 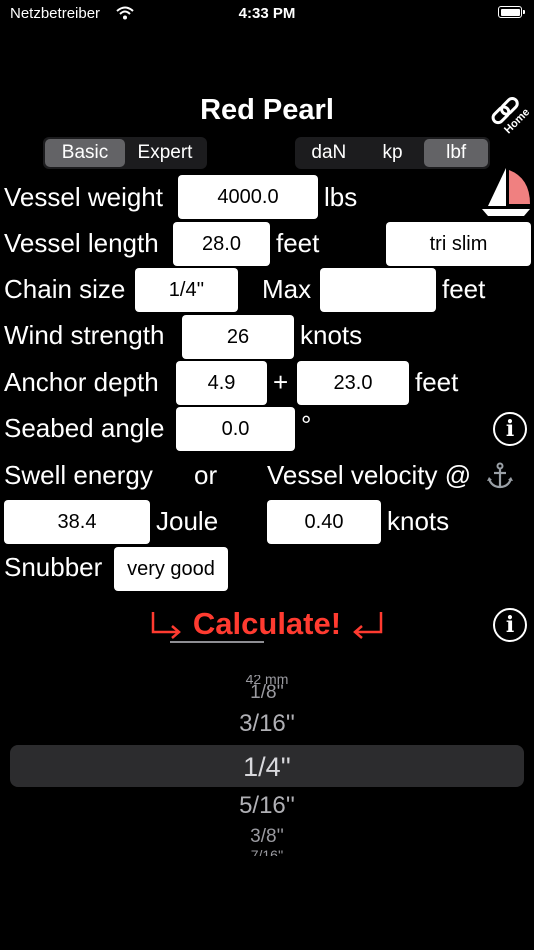 What do you see at coordinates (235, 429) in the screenshot?
I see `seabed-angle-input: 0.0` at bounding box center [235, 429].